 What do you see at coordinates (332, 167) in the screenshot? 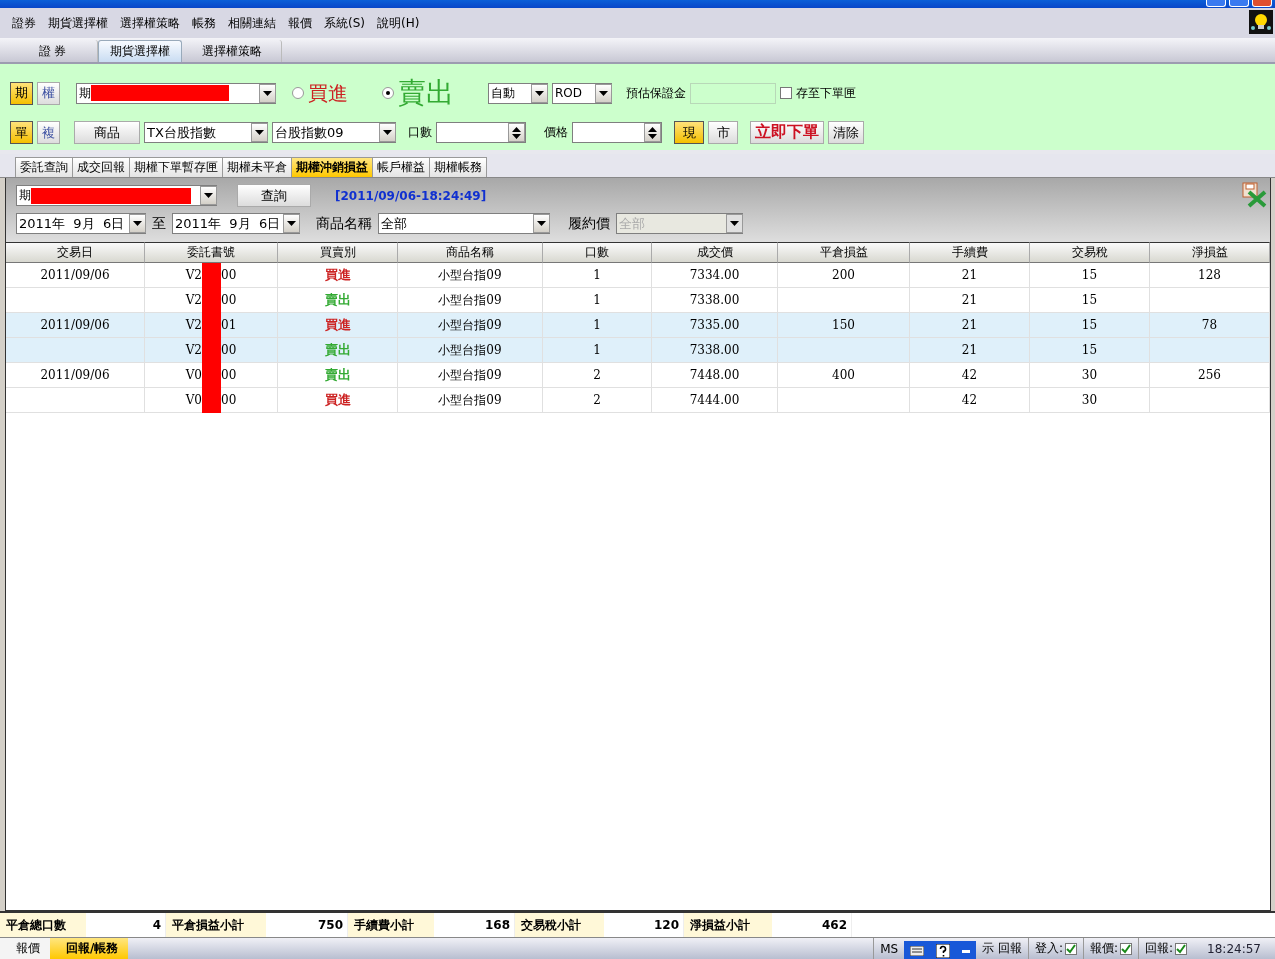
I see `sub-tab: 期權沖銷損益` at bounding box center [332, 167].